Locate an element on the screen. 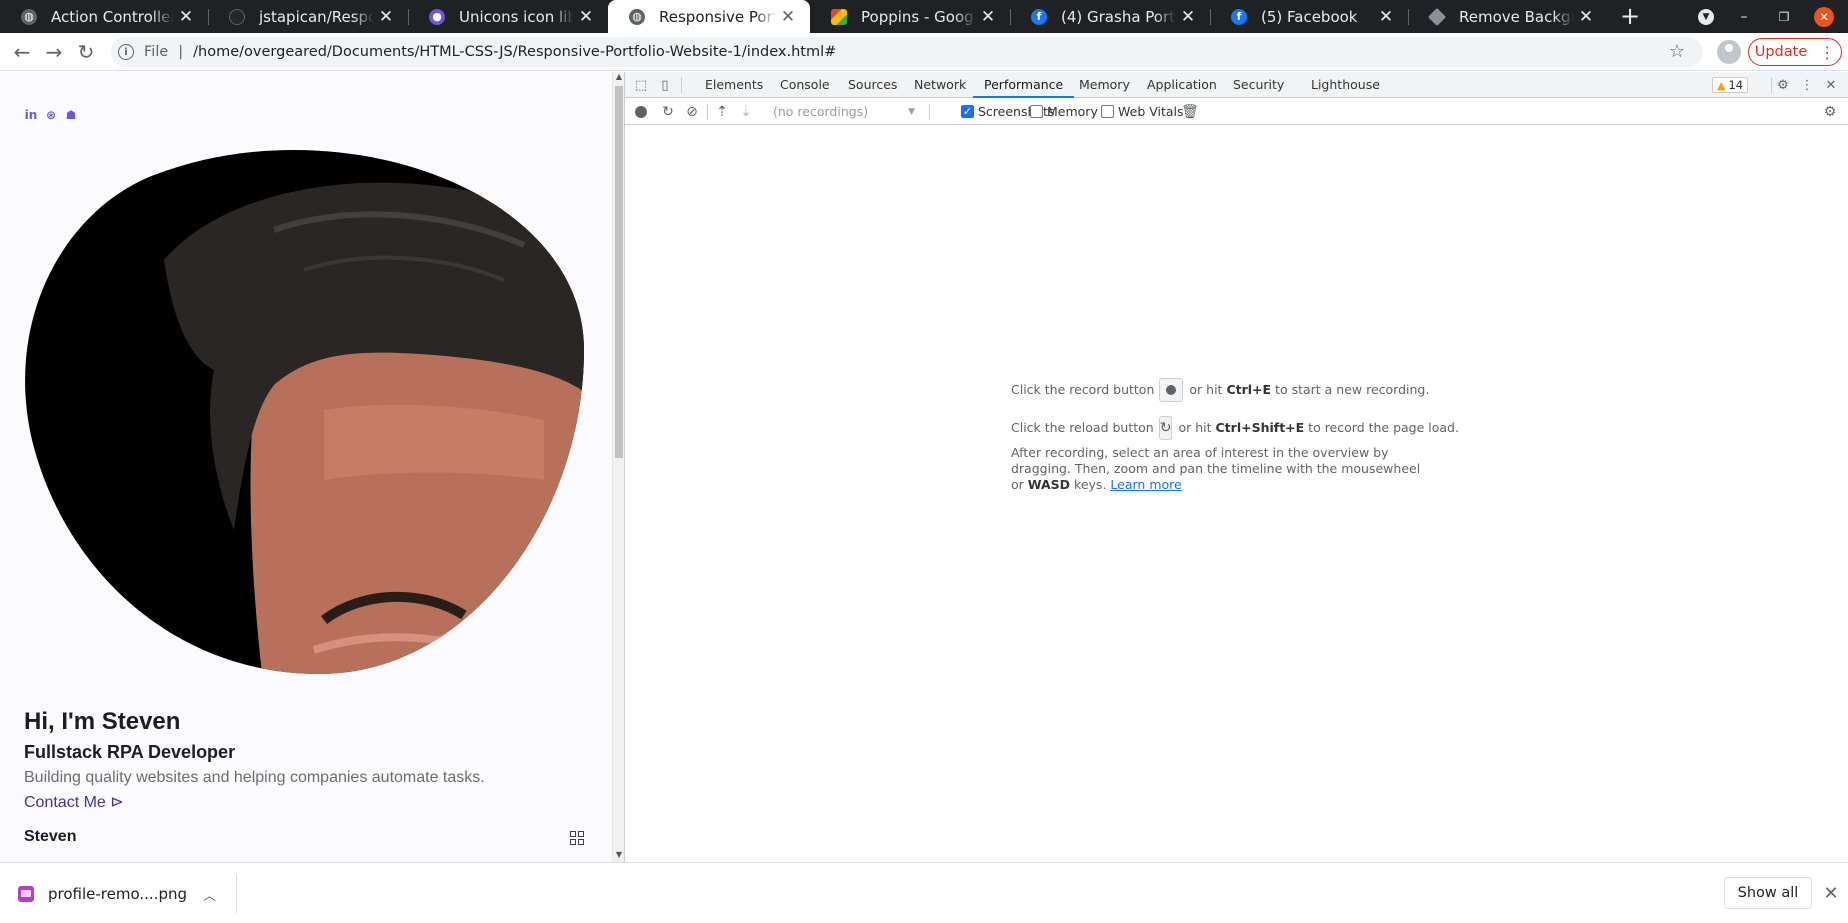 This screenshot has width=1848, height=923. trash-icon: 🗑 is located at coordinates (1190, 112).